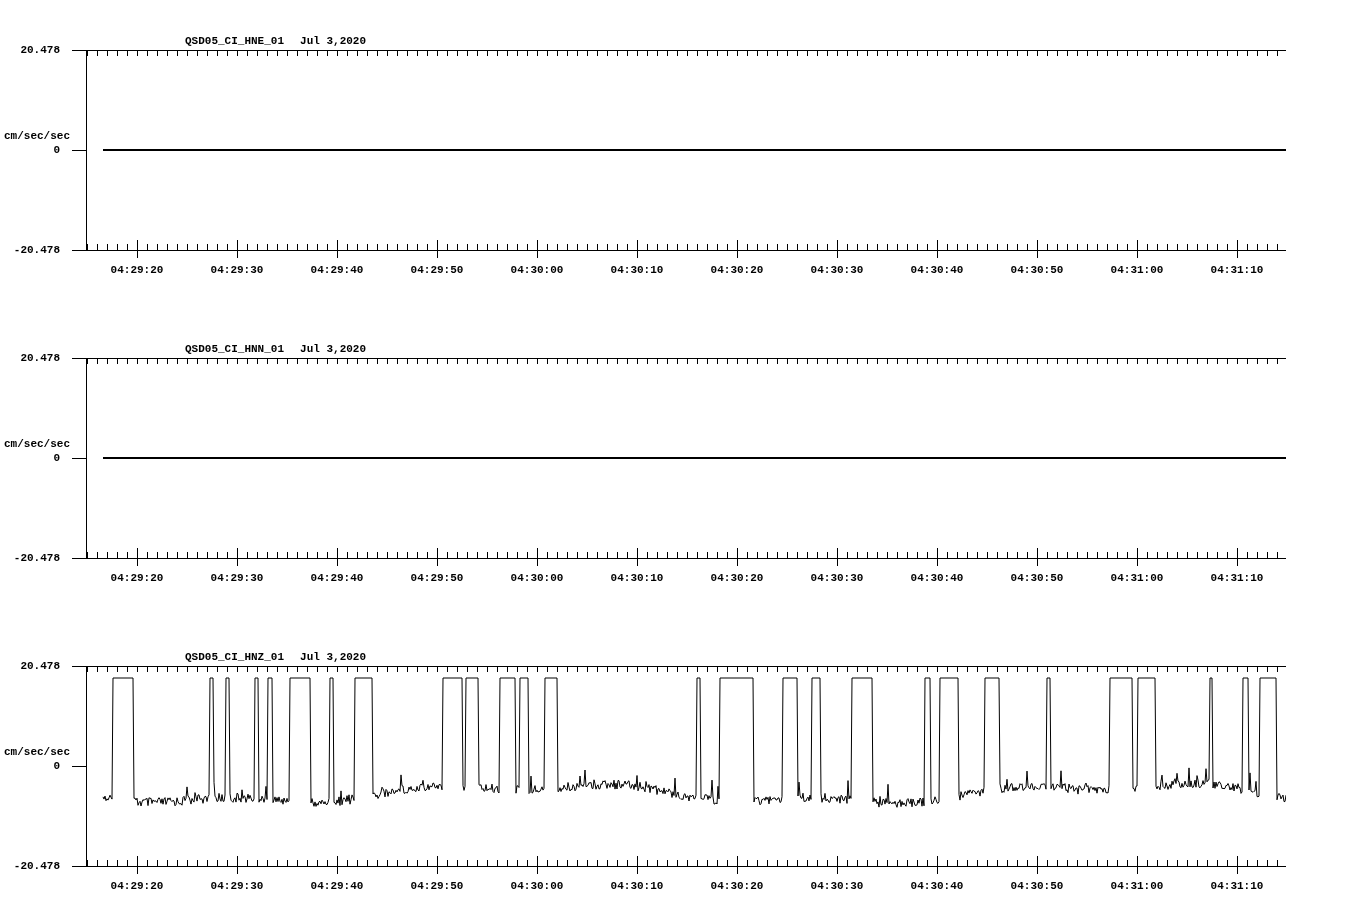 Image resolution: width=1358 pixels, height=924 pixels. What do you see at coordinates (235, 349) in the screenshot?
I see `channel-title: QSD05_CI_HNN_01` at bounding box center [235, 349].